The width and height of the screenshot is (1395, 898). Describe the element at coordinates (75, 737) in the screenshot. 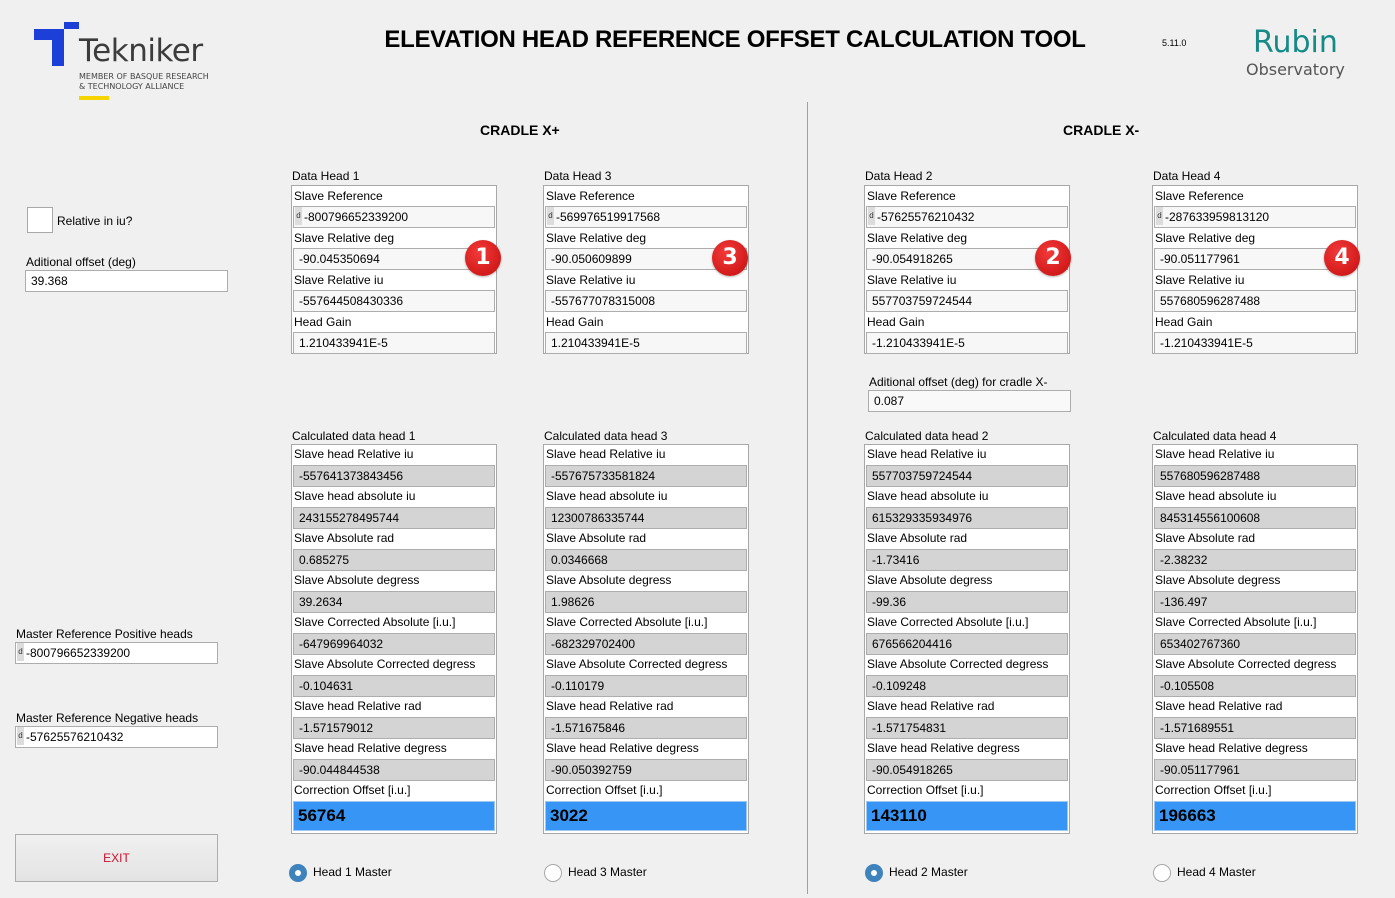

I see `master-ref-negative-value: -57625576210432` at that location.